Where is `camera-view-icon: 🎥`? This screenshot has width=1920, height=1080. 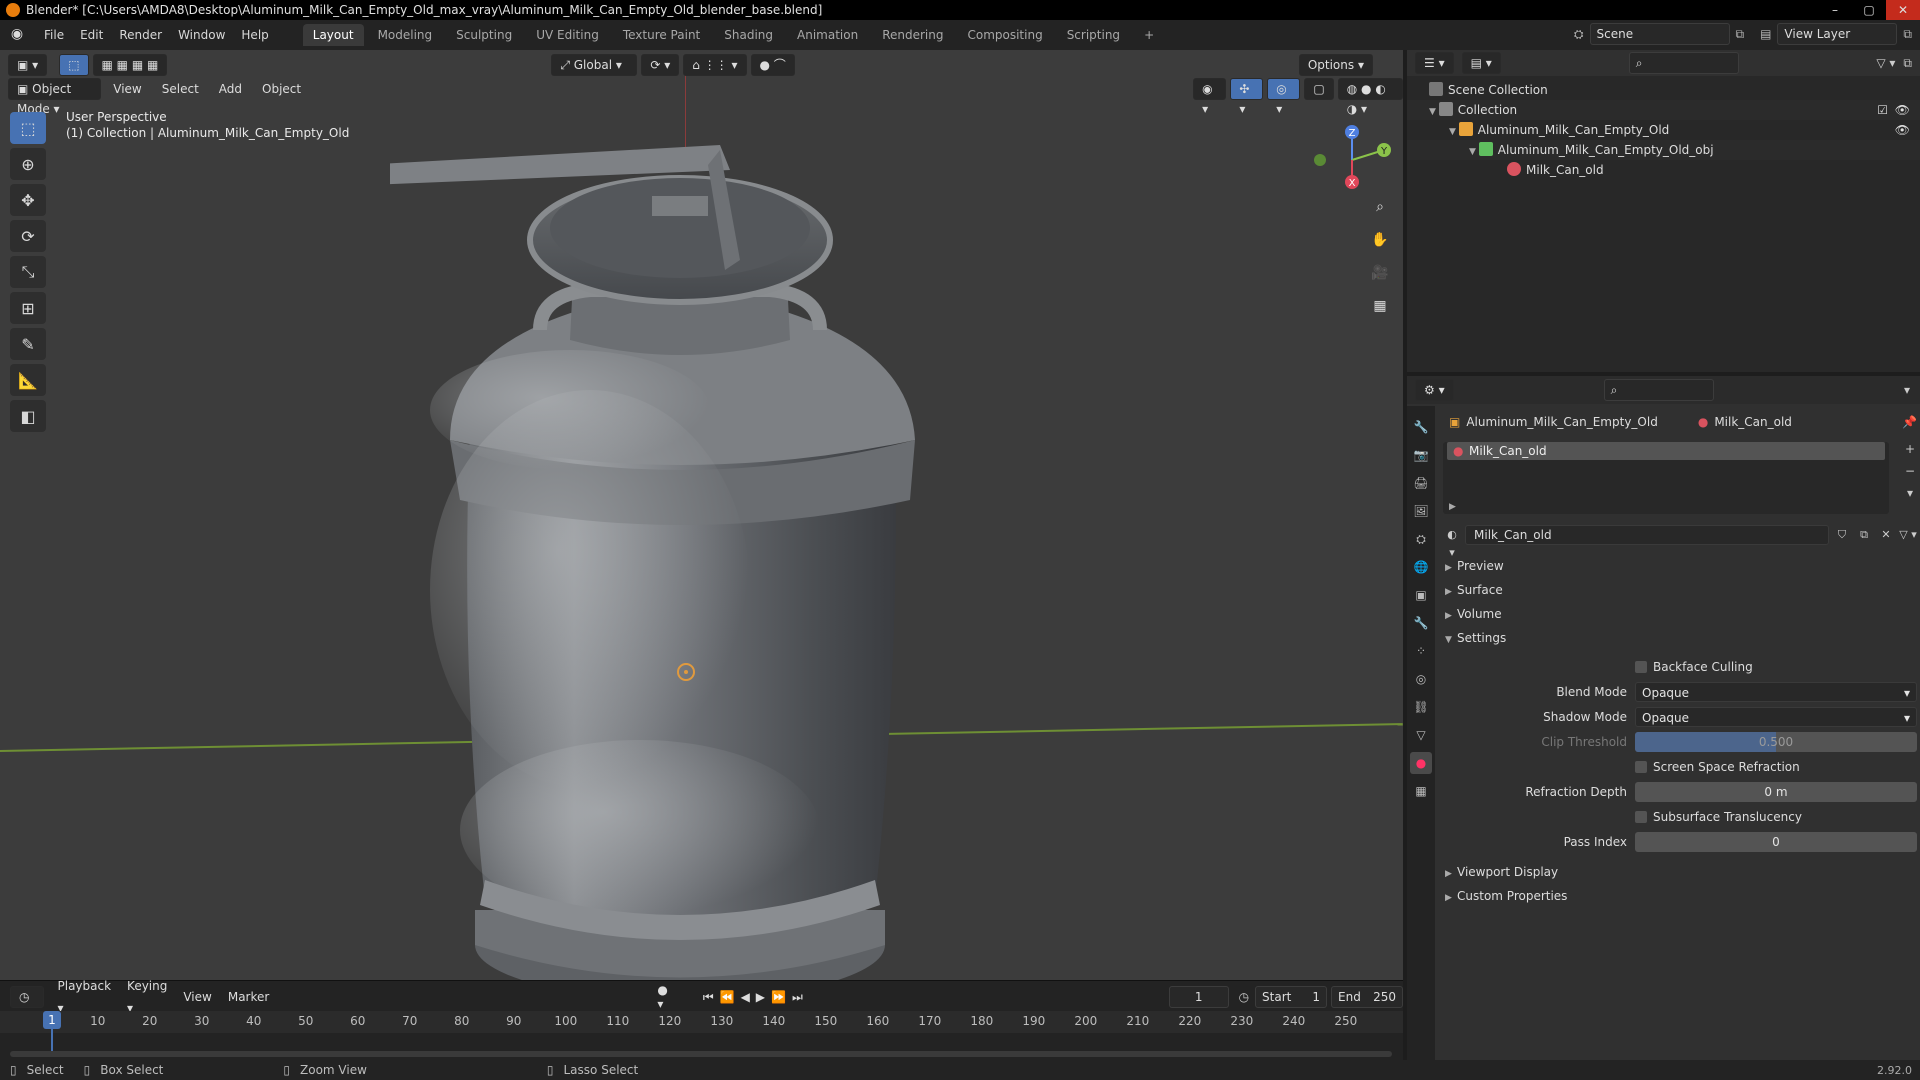 camera-view-icon: 🎥 is located at coordinates (1380, 273).